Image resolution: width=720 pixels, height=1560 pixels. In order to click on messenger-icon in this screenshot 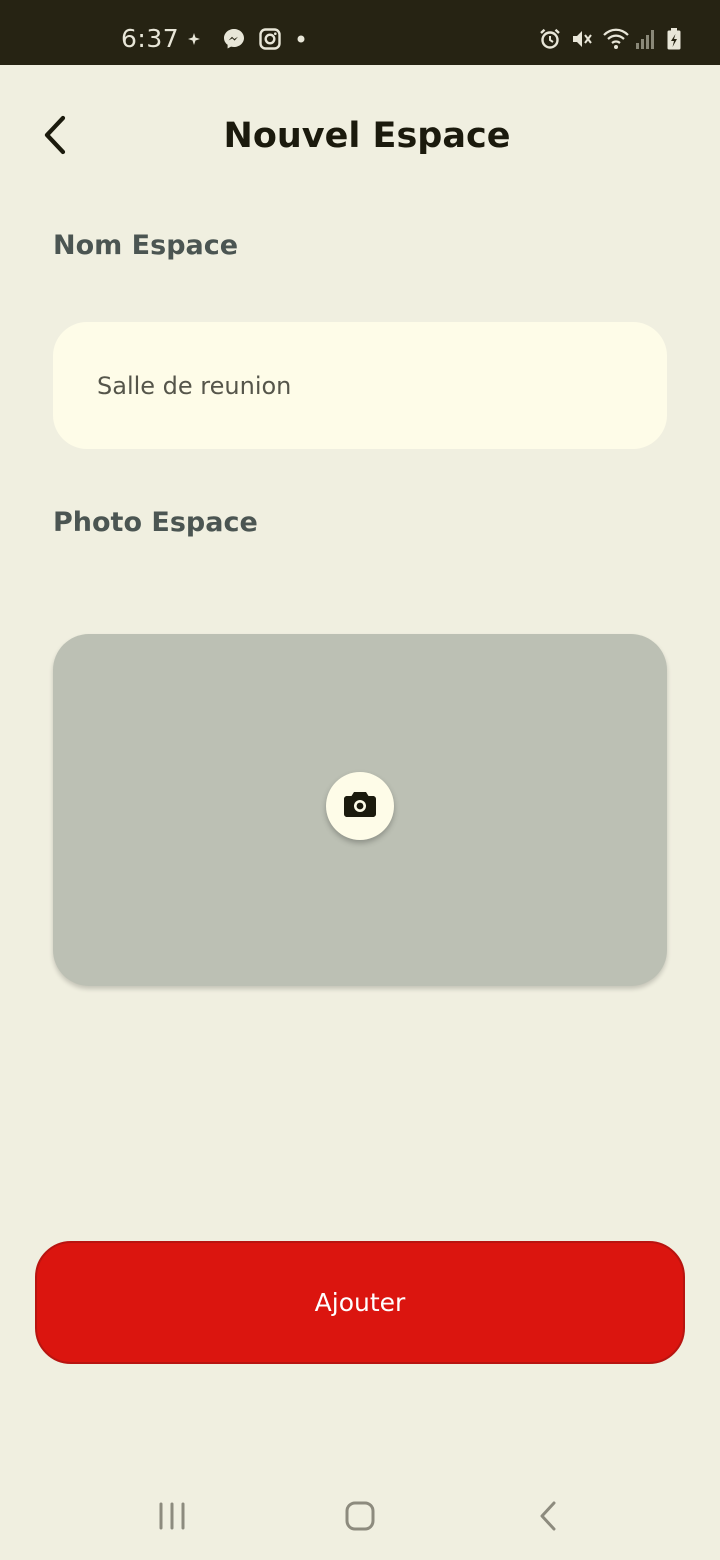, I will do `click(234, 39)`.